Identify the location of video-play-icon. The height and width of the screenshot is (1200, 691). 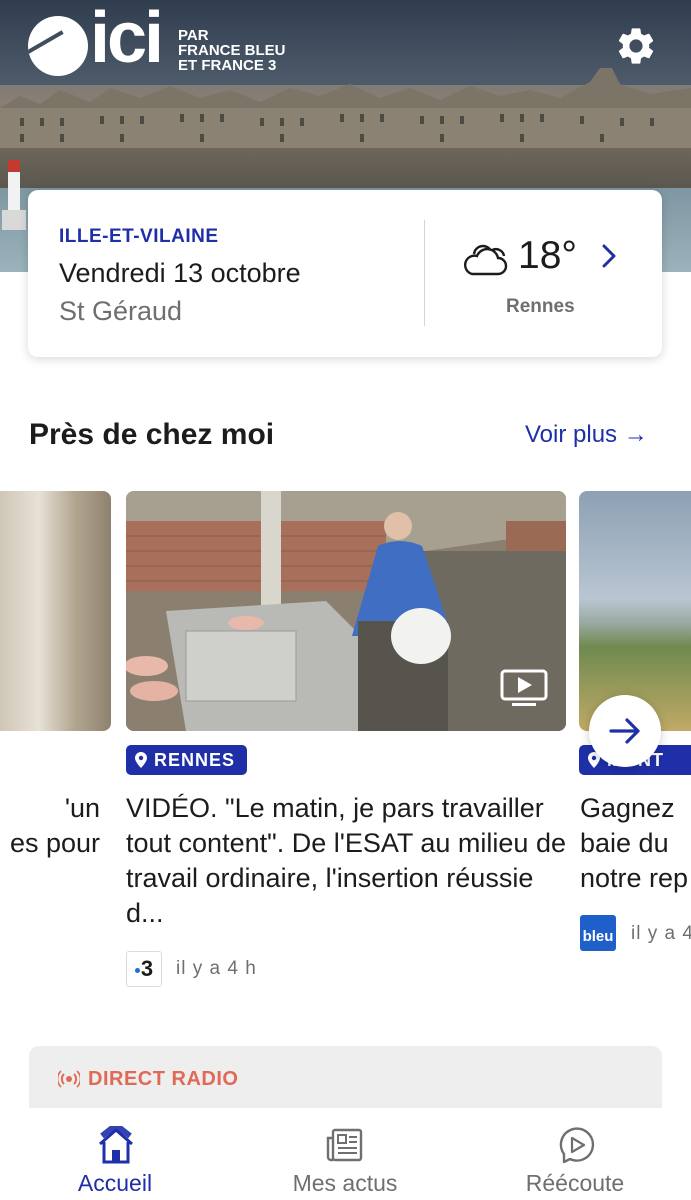
(524, 687).